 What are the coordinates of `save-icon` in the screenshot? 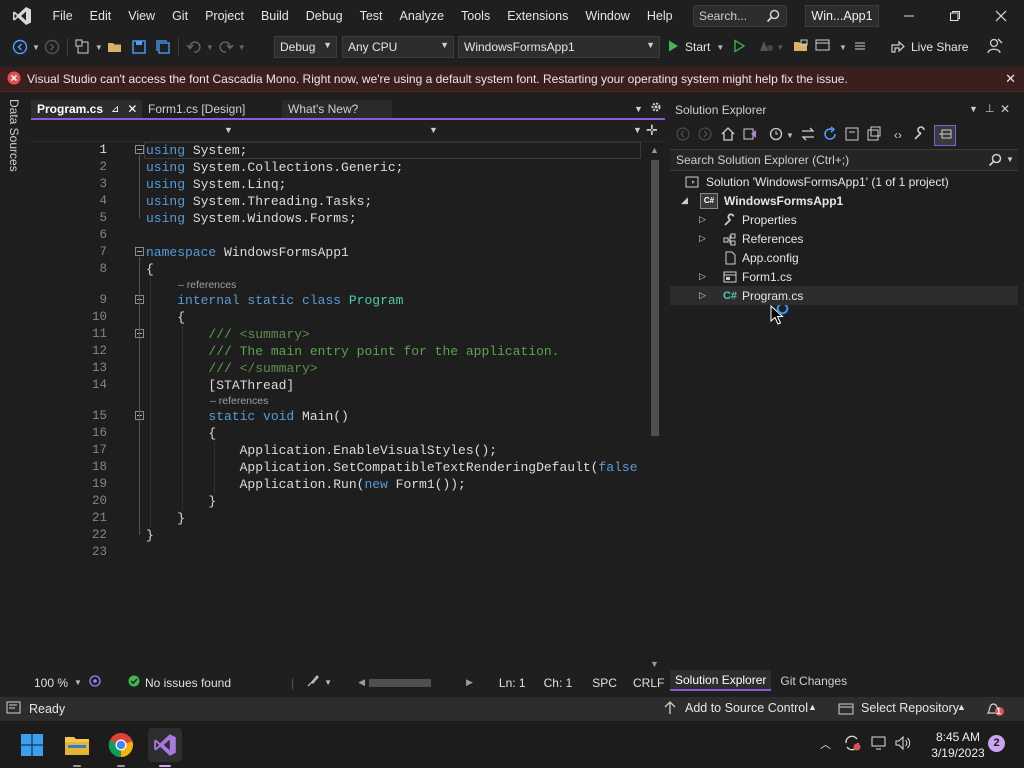 It's located at (139, 47).